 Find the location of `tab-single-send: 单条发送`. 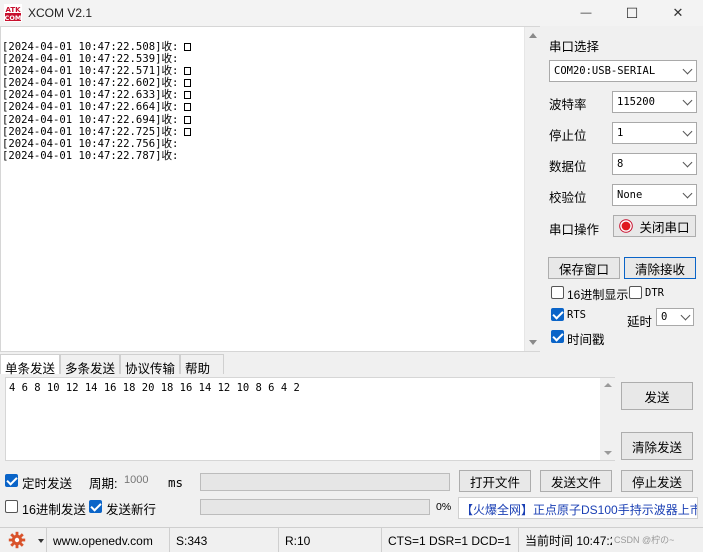

tab-single-send: 单条发送 is located at coordinates (30, 365).